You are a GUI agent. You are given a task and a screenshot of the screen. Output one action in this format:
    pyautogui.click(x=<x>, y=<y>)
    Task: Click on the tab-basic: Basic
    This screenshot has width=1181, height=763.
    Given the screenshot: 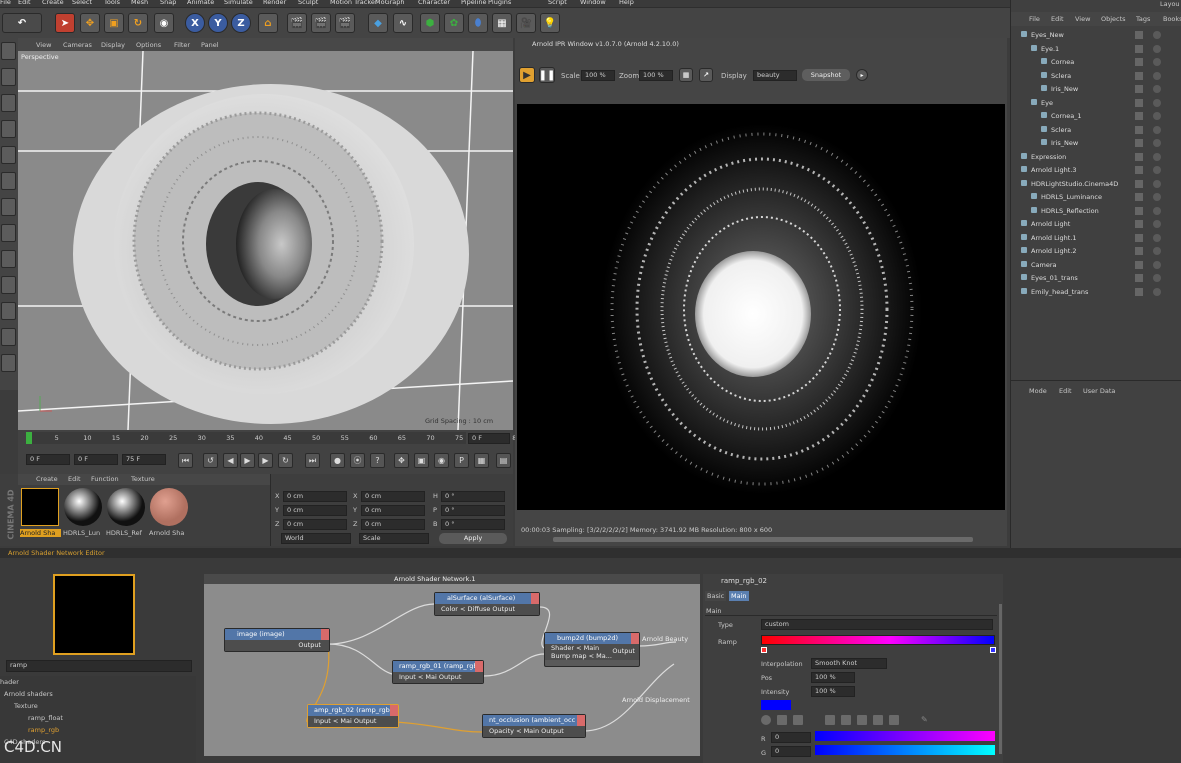 What is the action you would take?
    pyautogui.click(x=716, y=596)
    